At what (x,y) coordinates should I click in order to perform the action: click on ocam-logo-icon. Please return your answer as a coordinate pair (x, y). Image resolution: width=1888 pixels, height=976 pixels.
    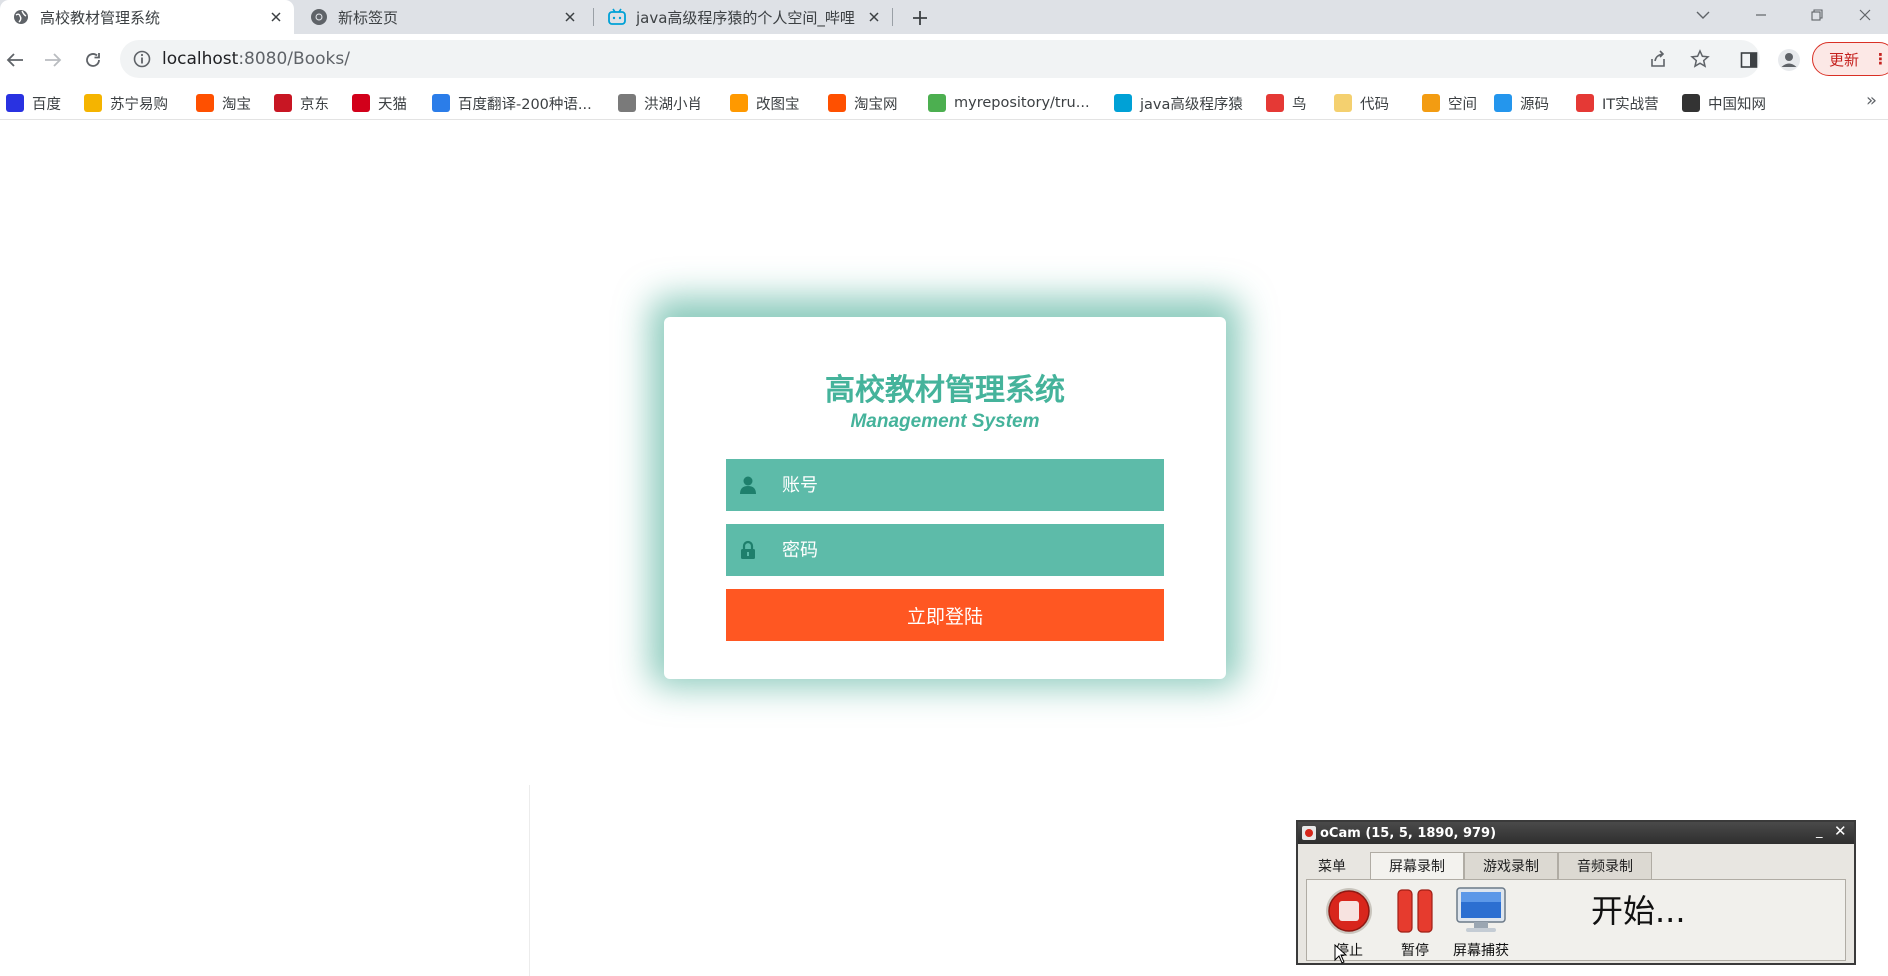
    Looking at the image, I should click on (1309, 833).